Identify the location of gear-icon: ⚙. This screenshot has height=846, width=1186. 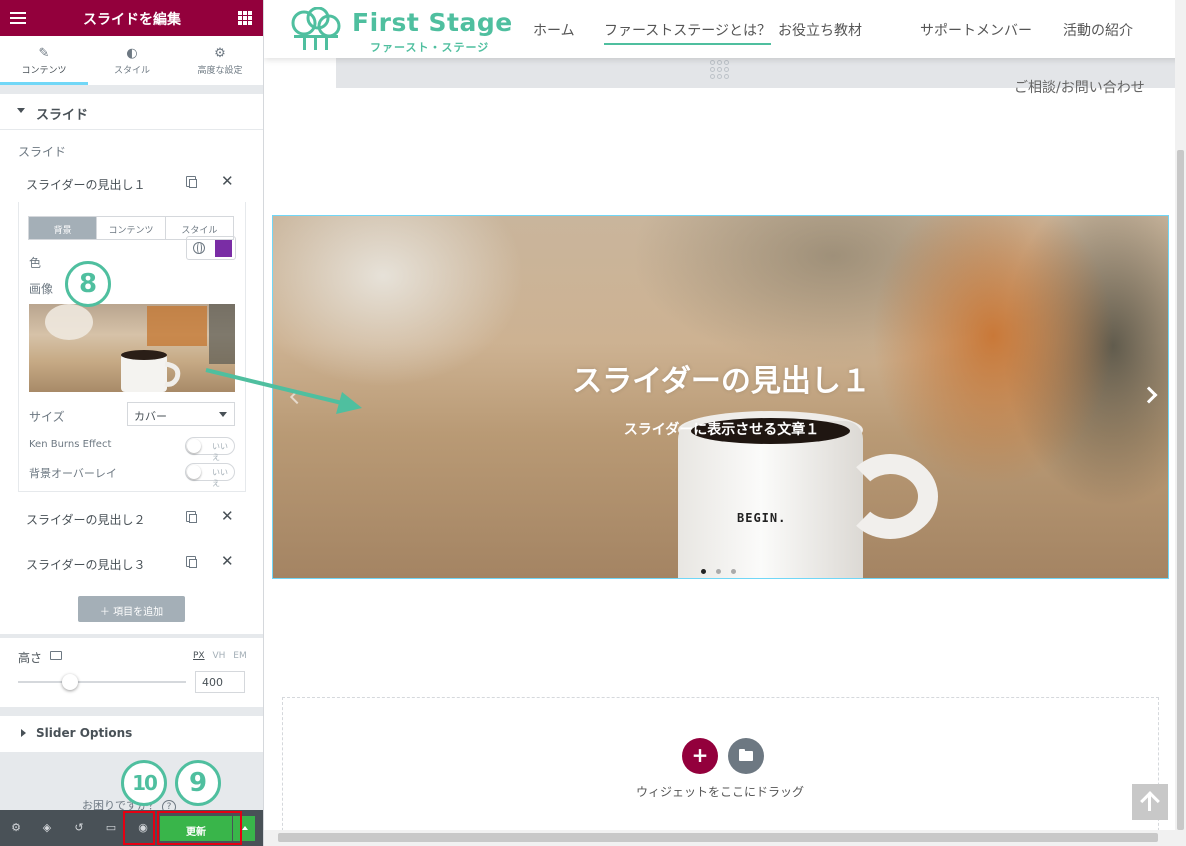
(220, 53).